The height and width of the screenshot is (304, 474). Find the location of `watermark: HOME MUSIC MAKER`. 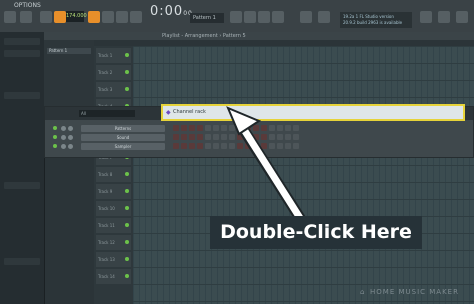

watermark: HOME MUSIC MAKER is located at coordinates (414, 292).